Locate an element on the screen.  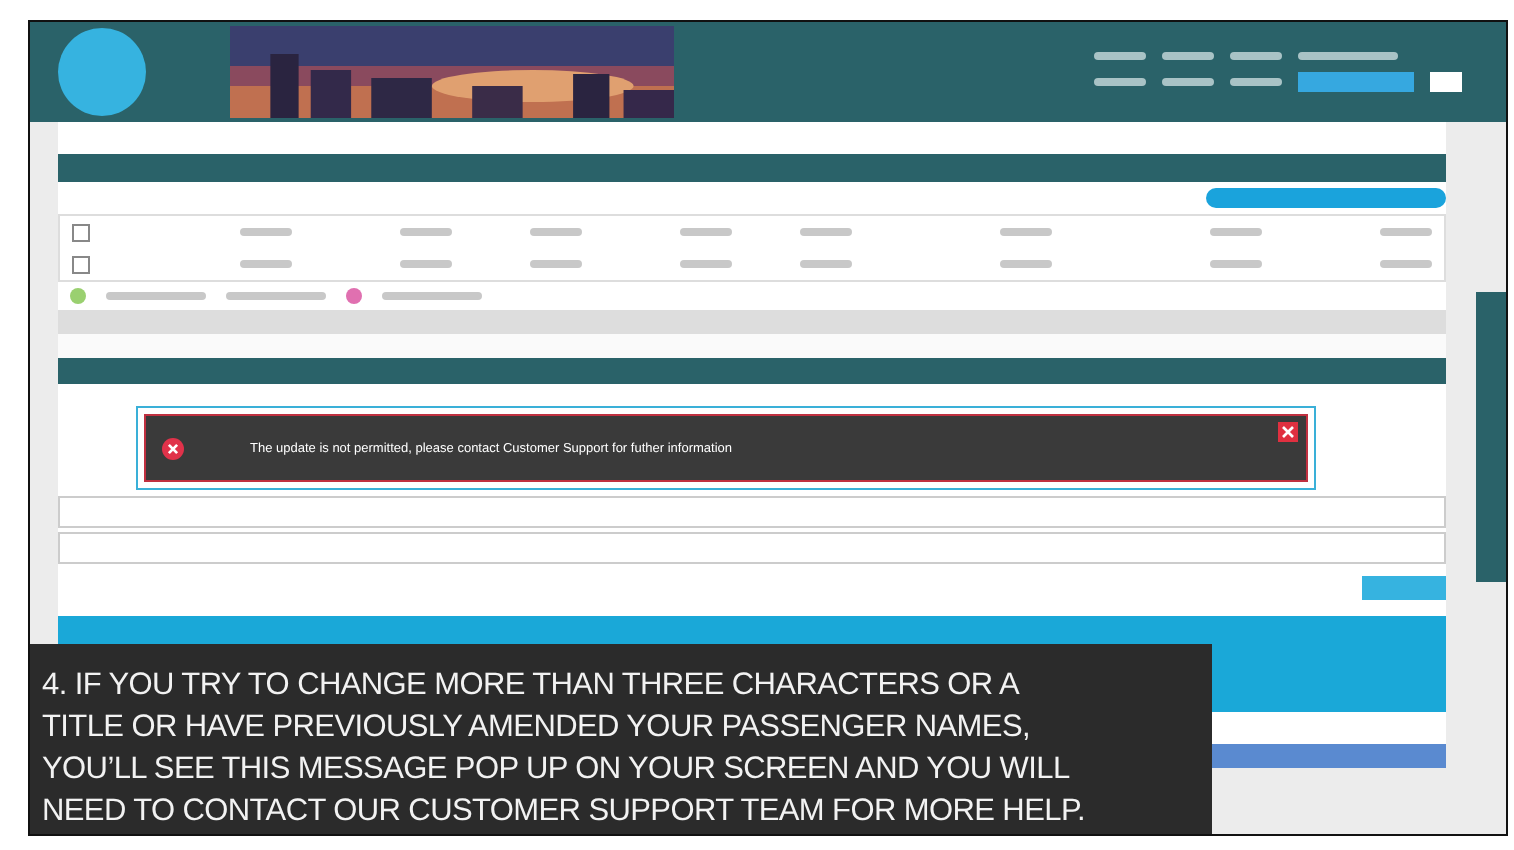
error-icon is located at coordinates (173, 448).